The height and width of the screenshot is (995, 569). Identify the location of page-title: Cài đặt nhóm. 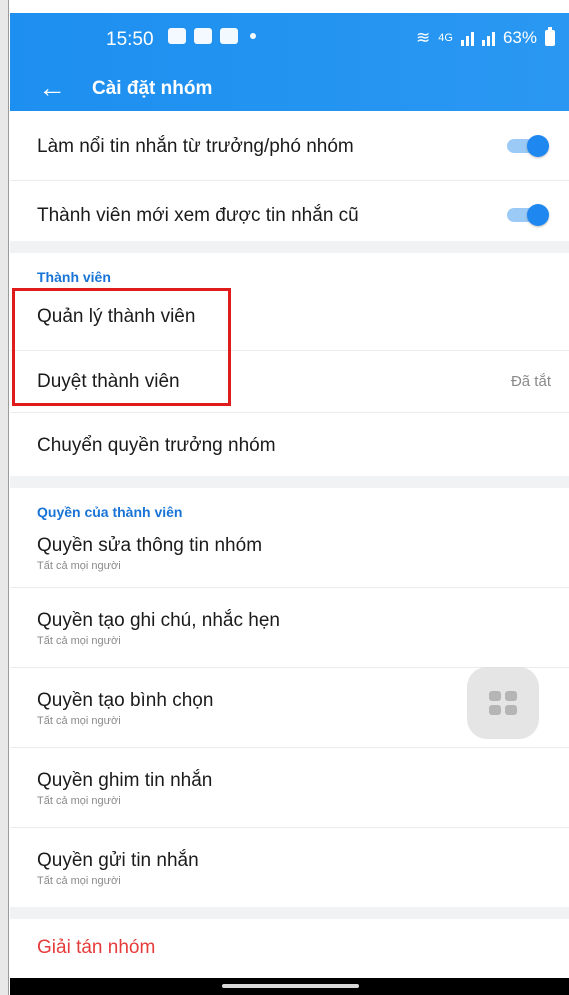
(152, 88).